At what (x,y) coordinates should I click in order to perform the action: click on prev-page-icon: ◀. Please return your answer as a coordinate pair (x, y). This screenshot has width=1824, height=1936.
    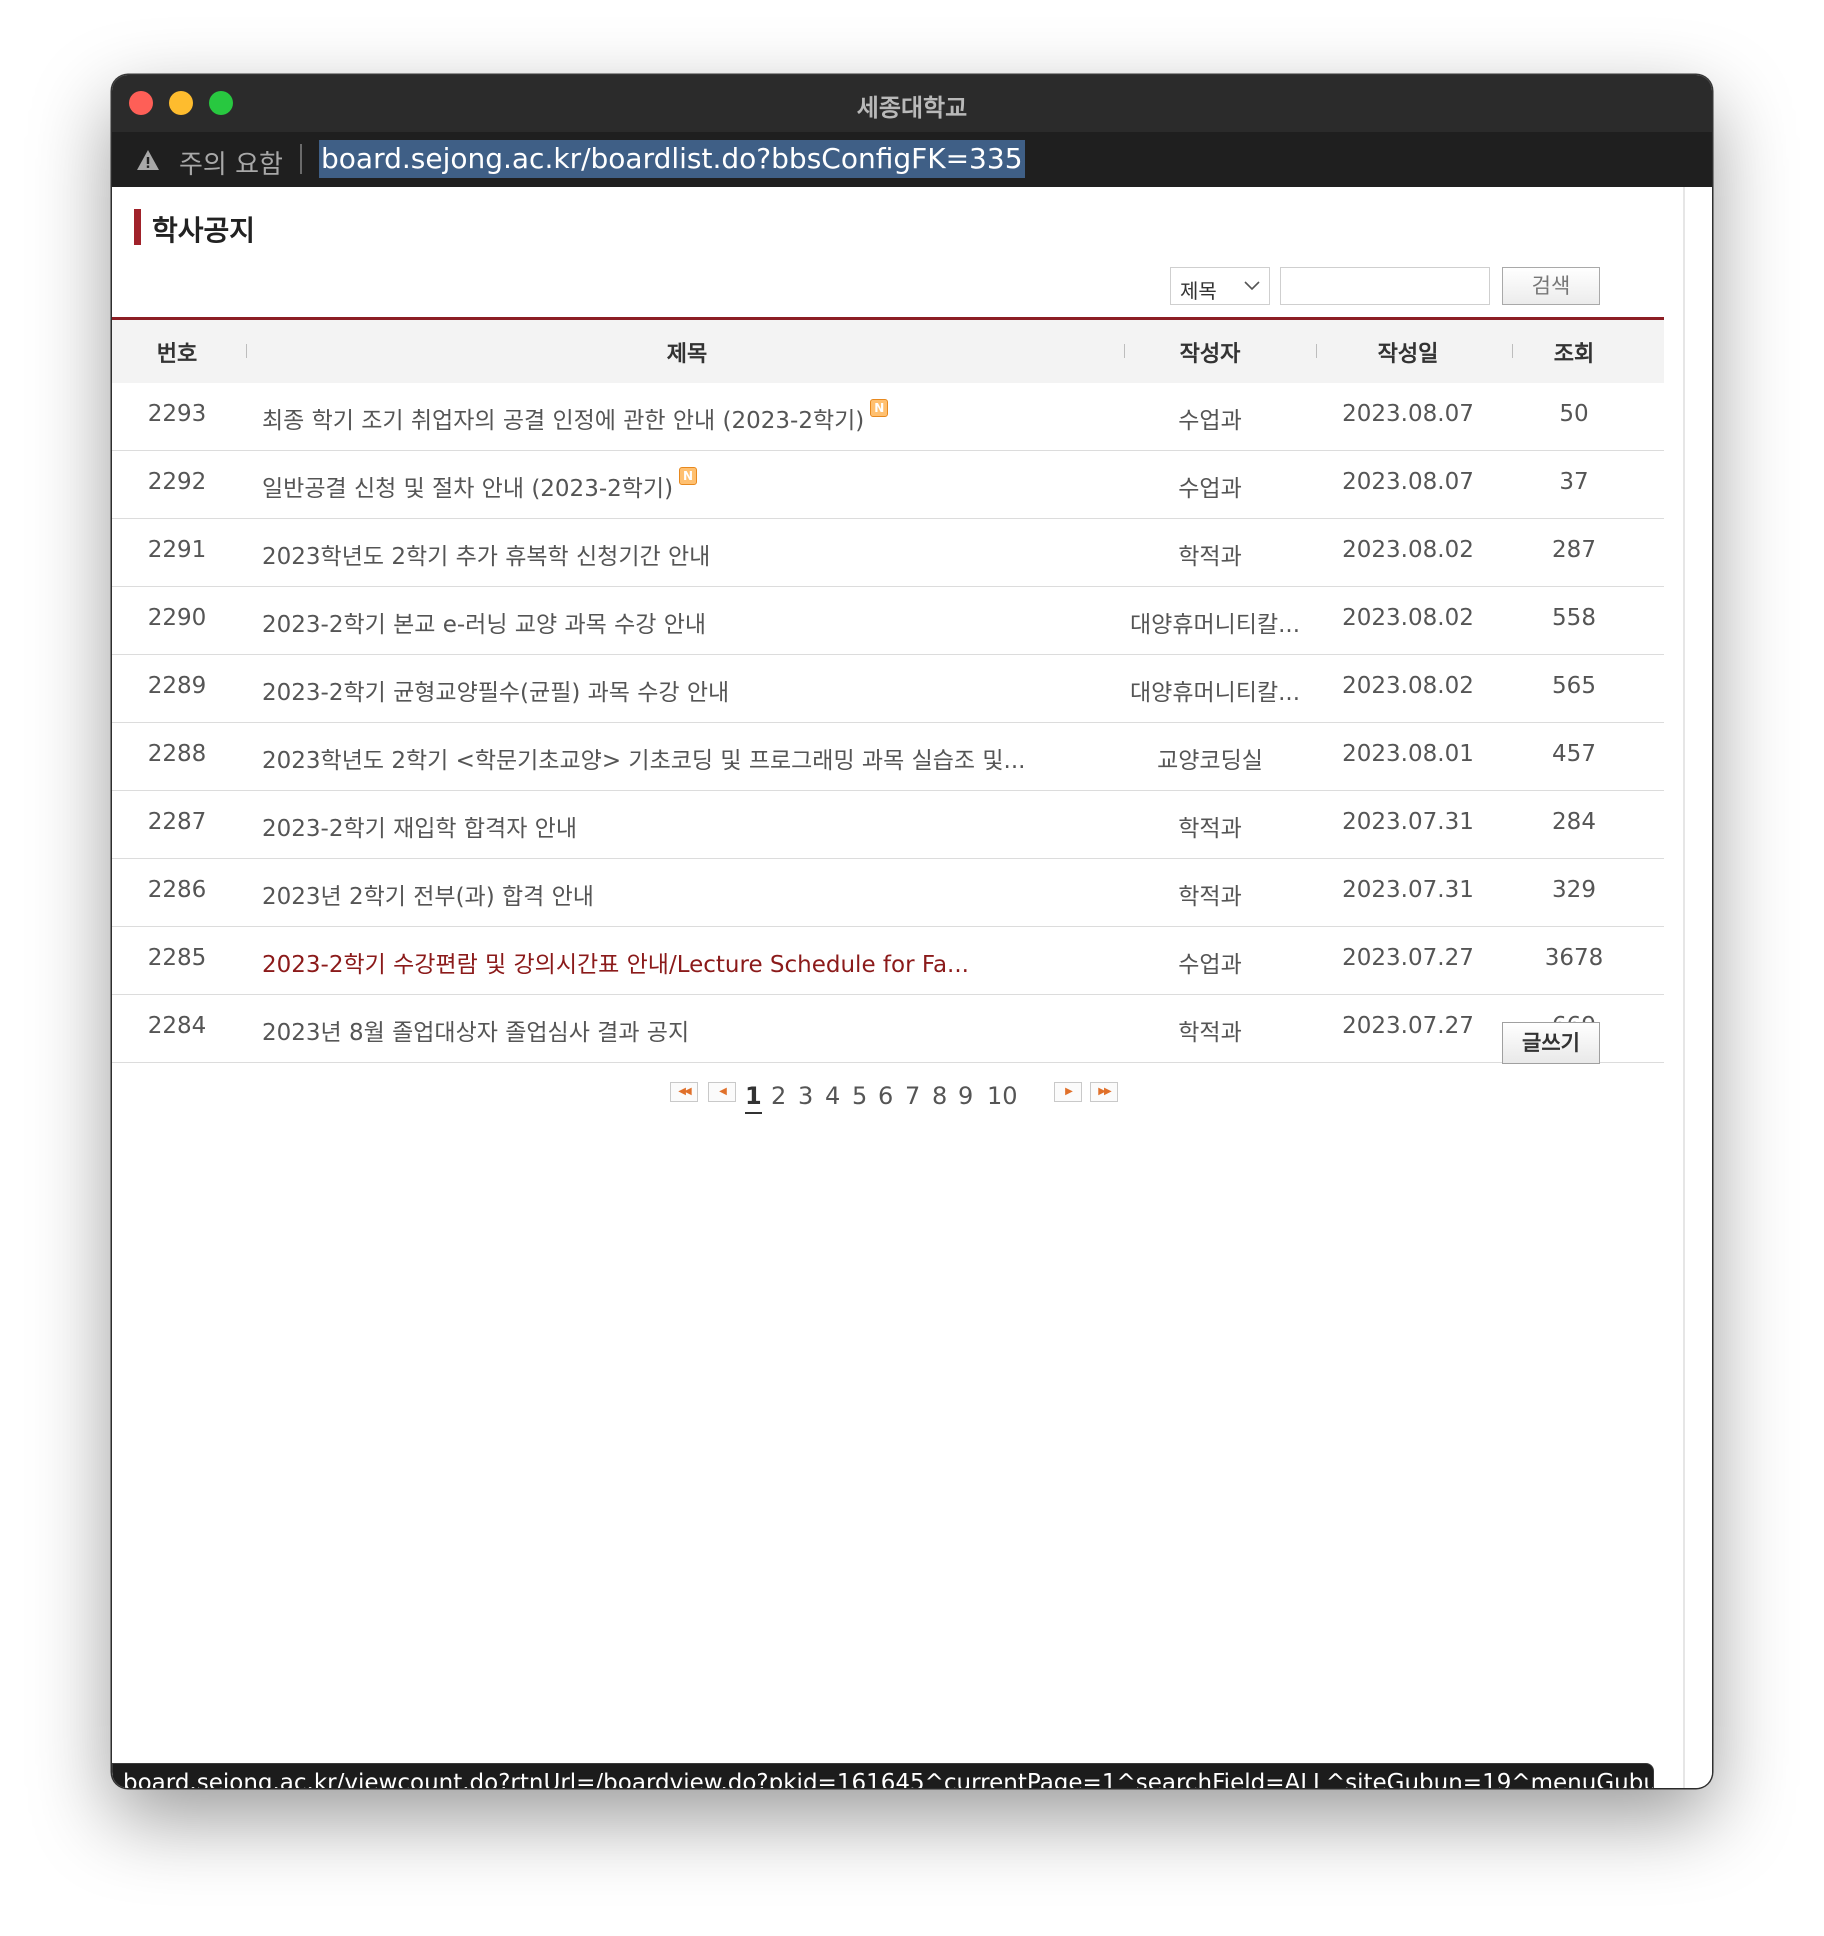
    Looking at the image, I should click on (722, 1092).